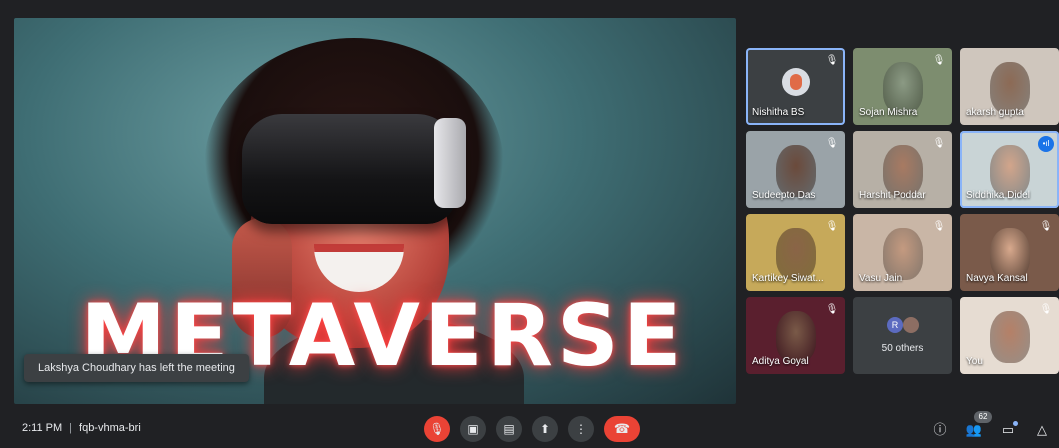  I want to click on captions-button: ▤, so click(509, 429).